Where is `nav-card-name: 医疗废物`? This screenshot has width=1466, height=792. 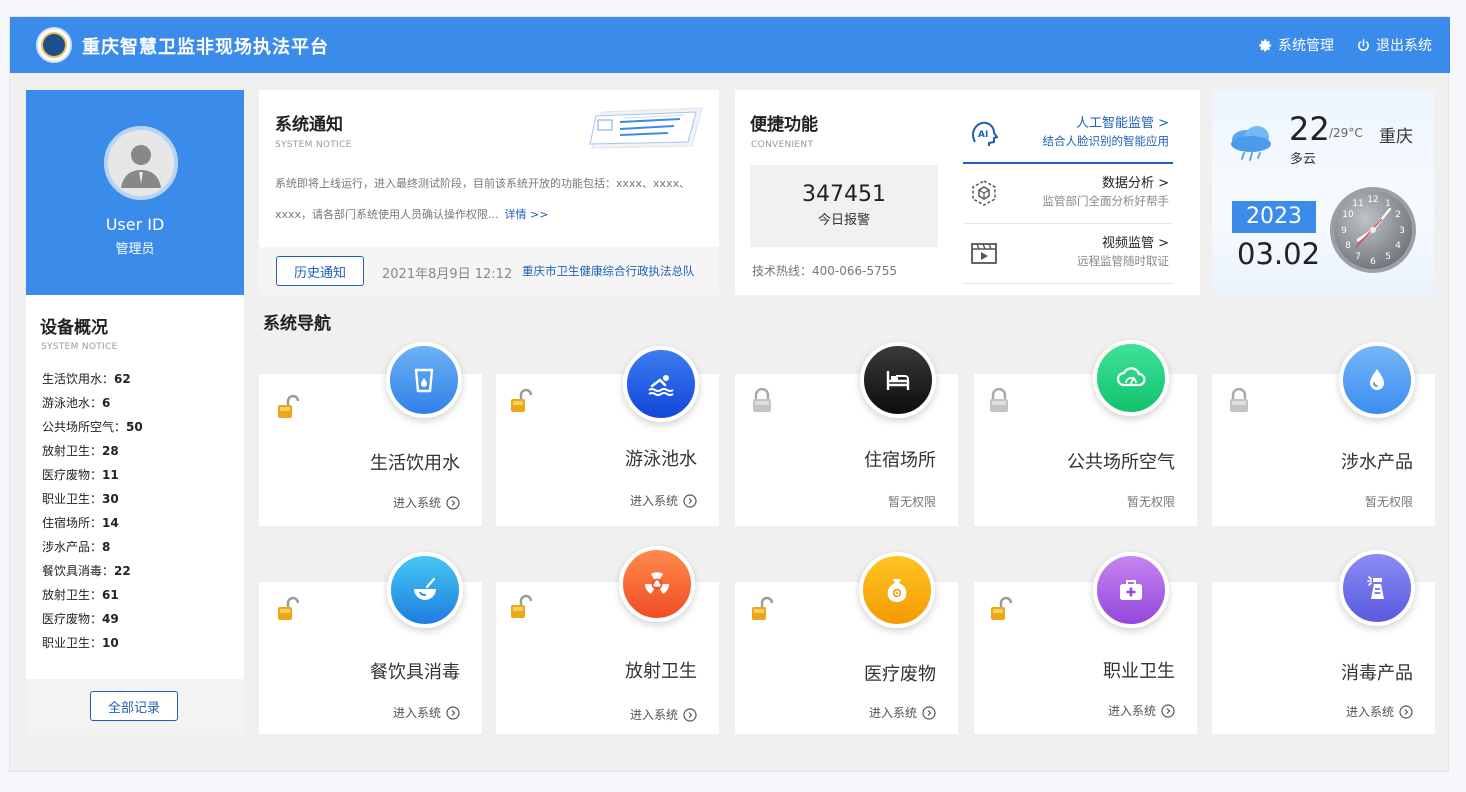
nav-card-name: 医疗废物 is located at coordinates (900, 674).